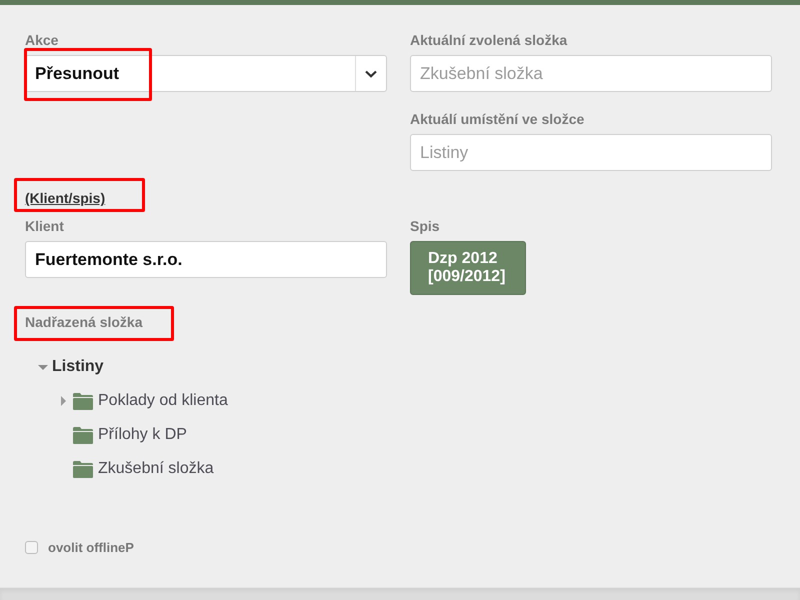  I want to click on field-label: Klient, so click(44, 226).